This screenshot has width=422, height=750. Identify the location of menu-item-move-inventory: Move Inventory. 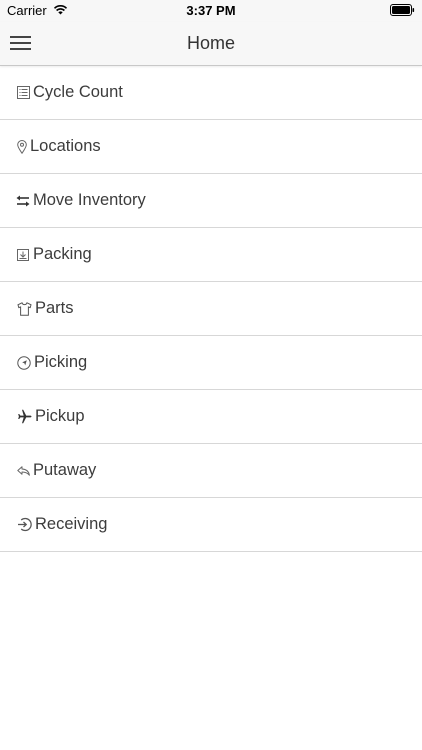
(211, 201).